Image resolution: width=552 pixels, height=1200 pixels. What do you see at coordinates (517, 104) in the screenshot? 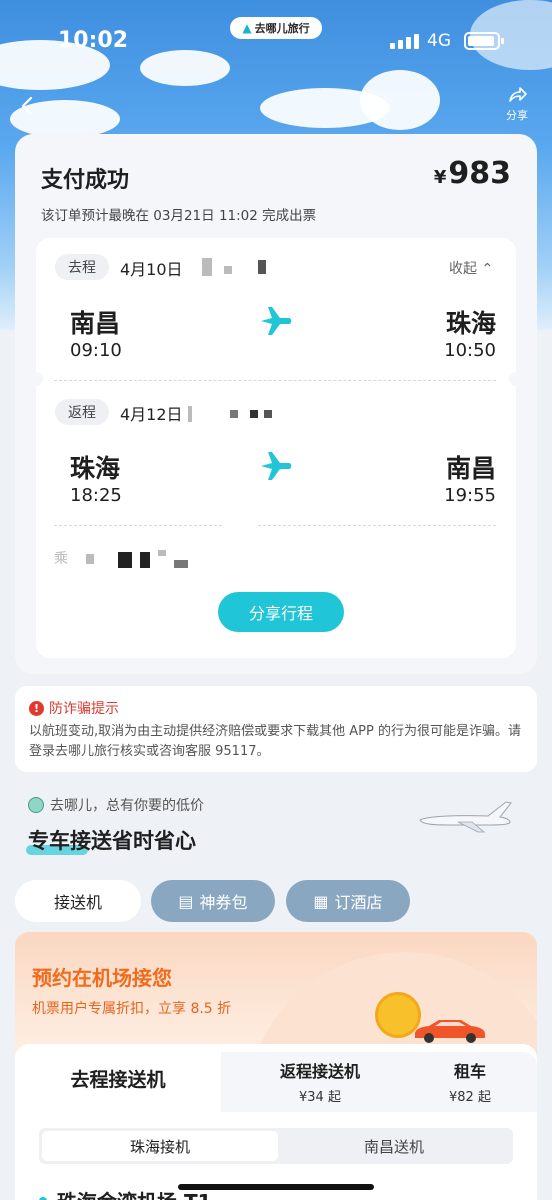
I see `share-button: 分享` at bounding box center [517, 104].